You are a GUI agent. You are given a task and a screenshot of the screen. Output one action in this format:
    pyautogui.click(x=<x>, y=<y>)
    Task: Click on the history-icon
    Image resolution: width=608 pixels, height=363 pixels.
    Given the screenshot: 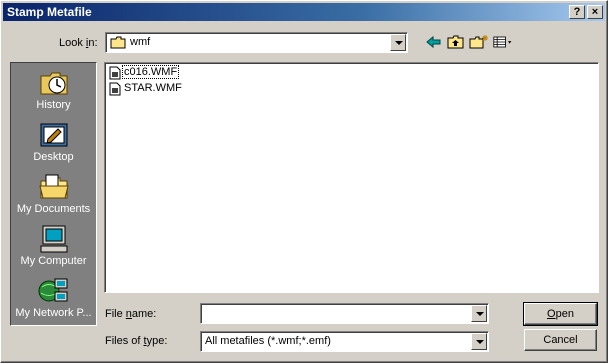 What is the action you would take?
    pyautogui.click(x=54, y=83)
    